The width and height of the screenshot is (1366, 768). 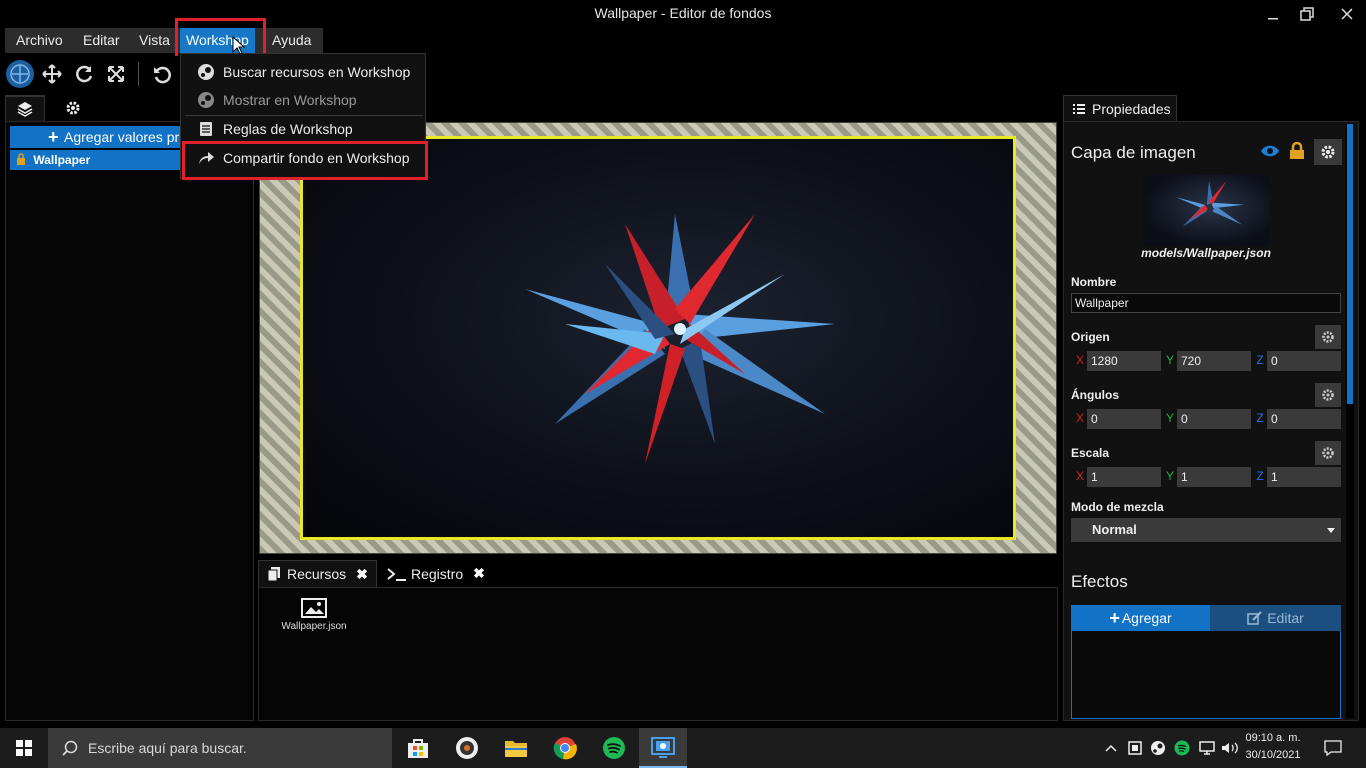 What do you see at coordinates (1304, 361) in the screenshot?
I see `origin-z-input` at bounding box center [1304, 361].